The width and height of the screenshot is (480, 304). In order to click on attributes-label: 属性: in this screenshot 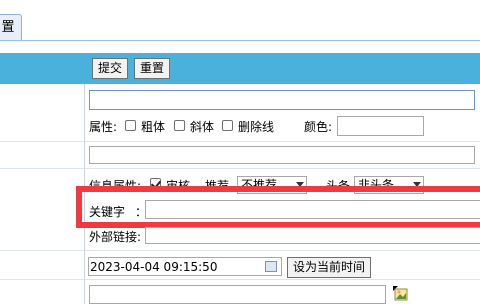, I will do `click(103, 127)`.